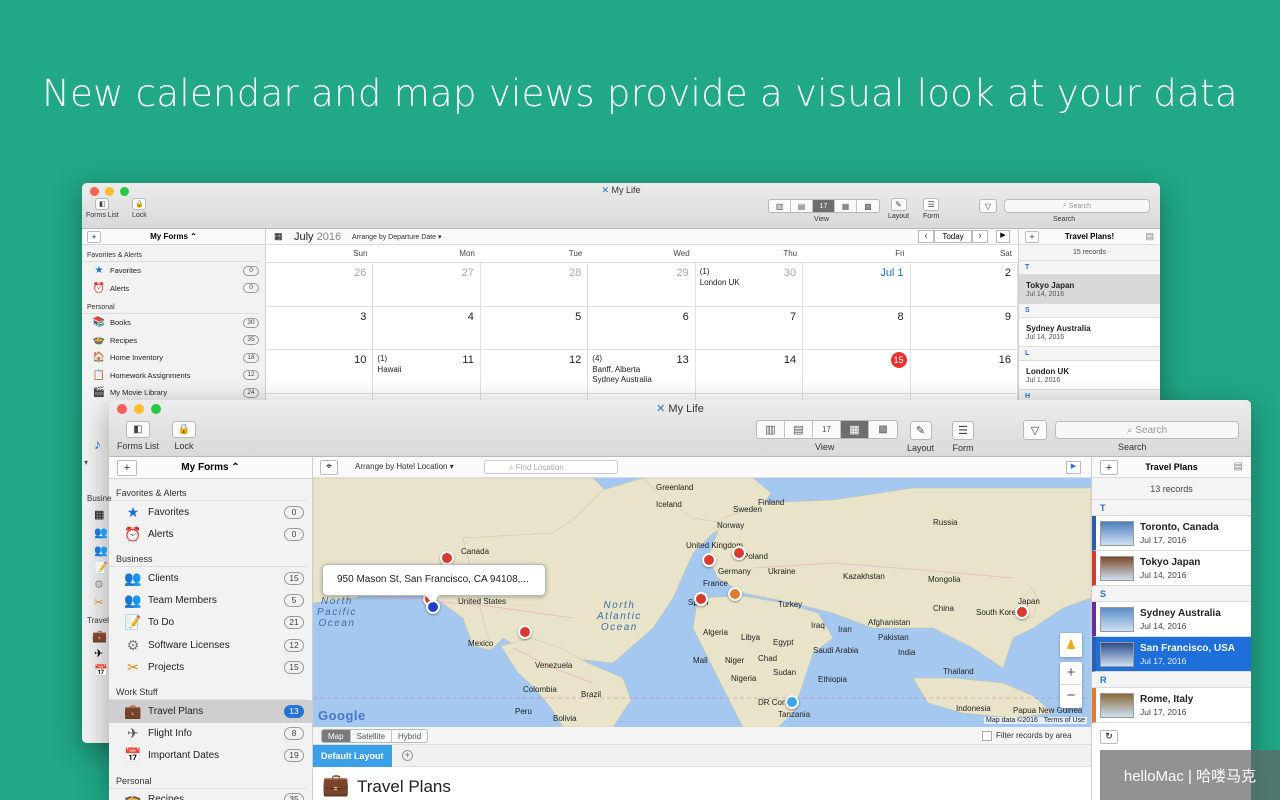 This screenshot has height=800, width=1280. Describe the element at coordinates (210, 623) in the screenshot. I see `sidebar-item-to-do: 📝 To Do 21` at that location.